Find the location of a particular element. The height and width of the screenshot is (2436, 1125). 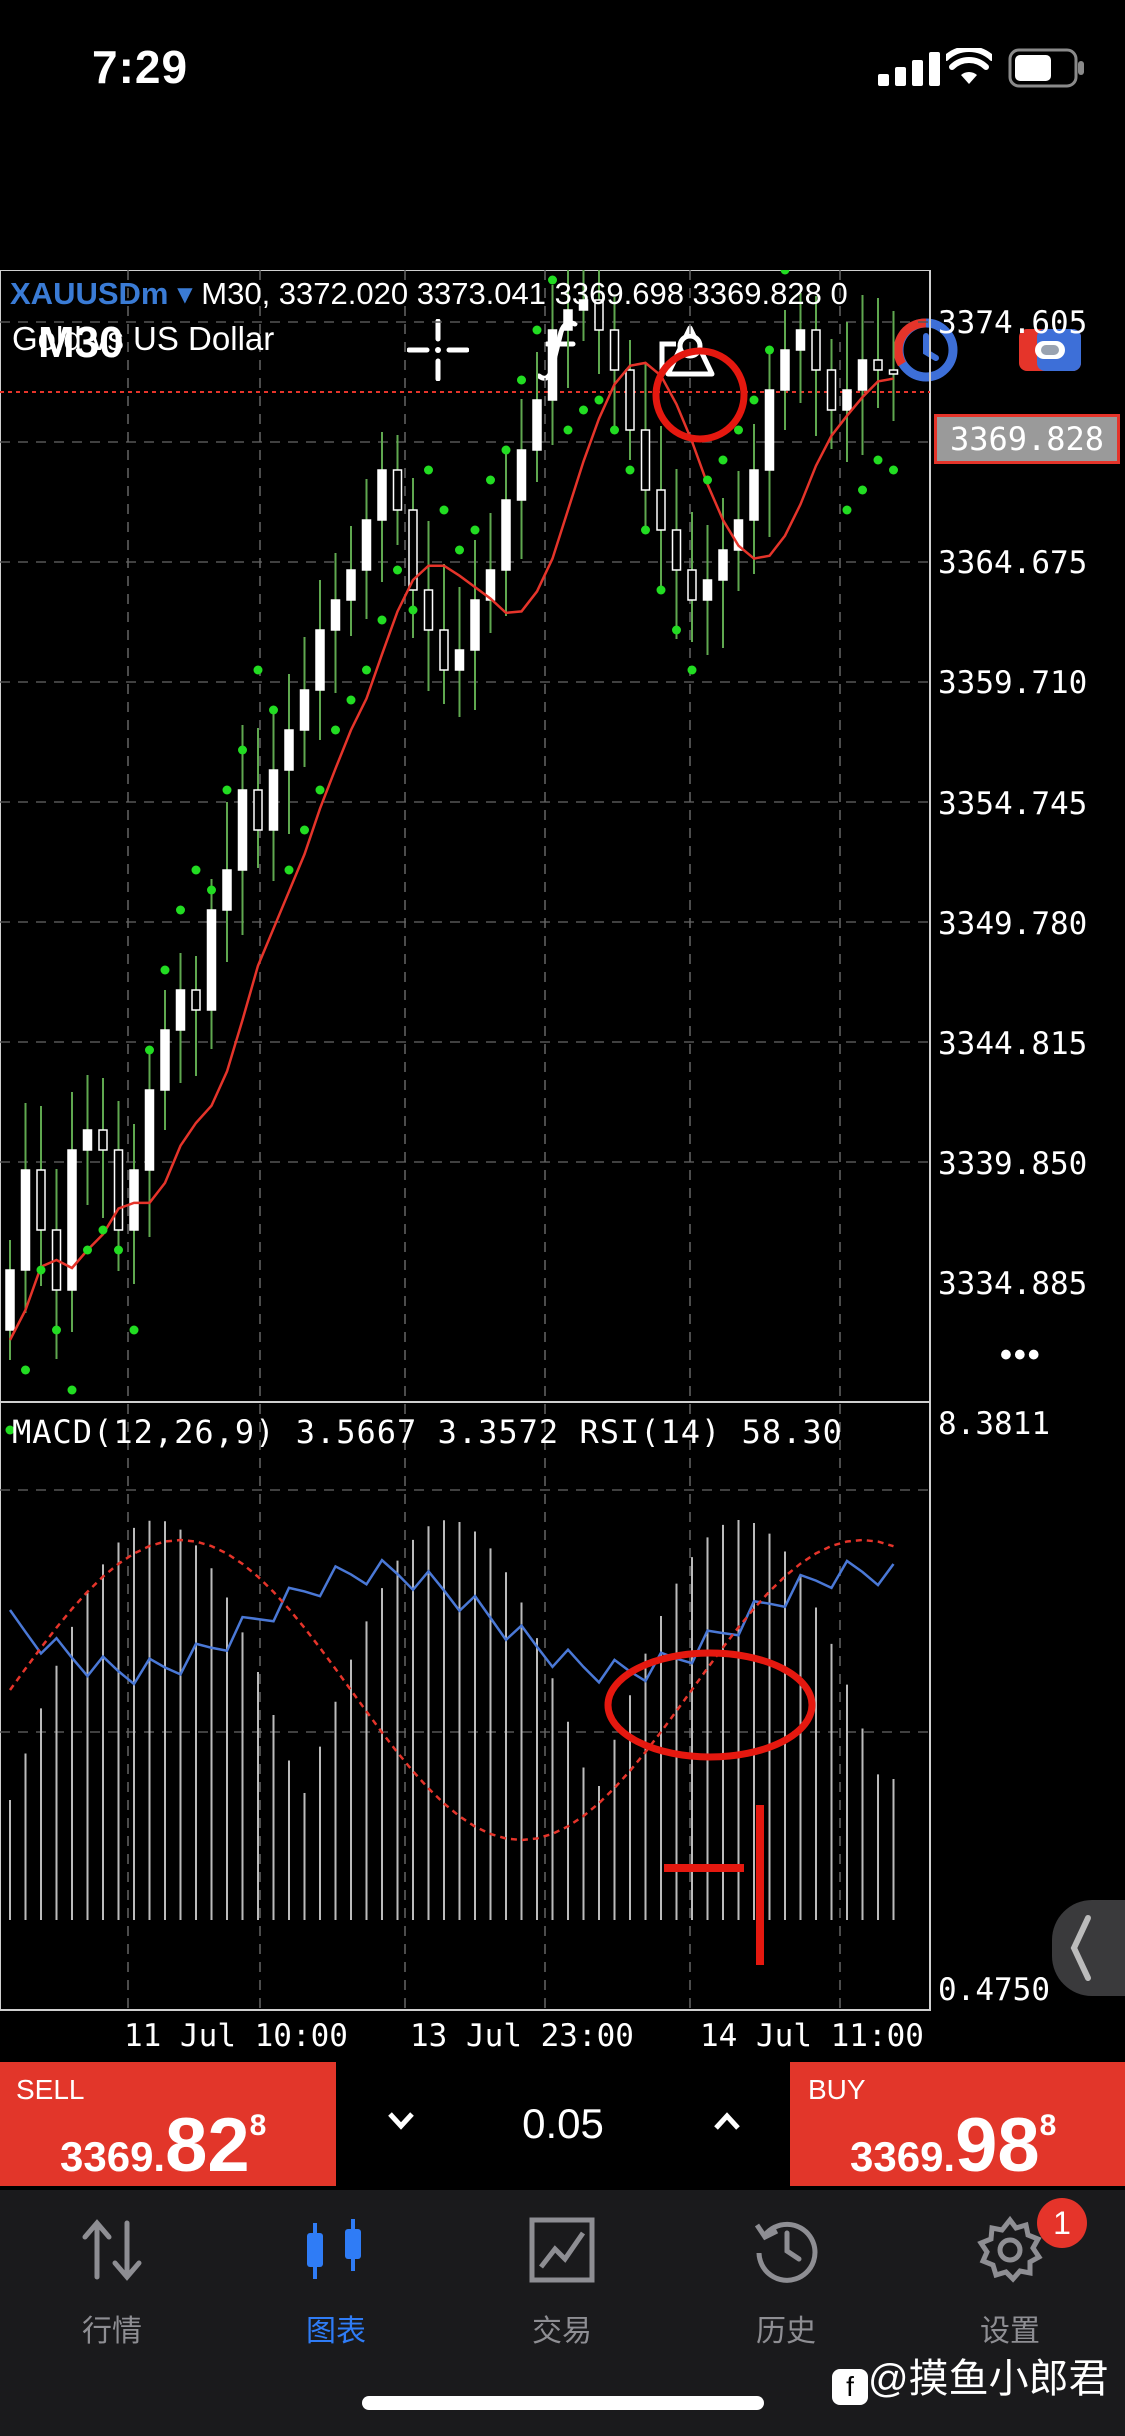

price-axis-label: 3344.815 is located at coordinates (1013, 1044).